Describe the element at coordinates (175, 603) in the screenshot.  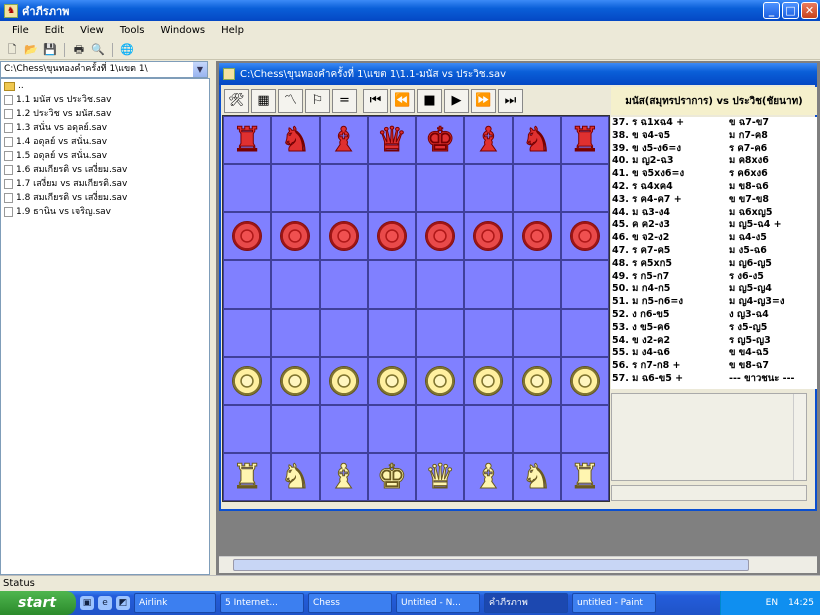
I see `task-airlink: Airlink` at that location.